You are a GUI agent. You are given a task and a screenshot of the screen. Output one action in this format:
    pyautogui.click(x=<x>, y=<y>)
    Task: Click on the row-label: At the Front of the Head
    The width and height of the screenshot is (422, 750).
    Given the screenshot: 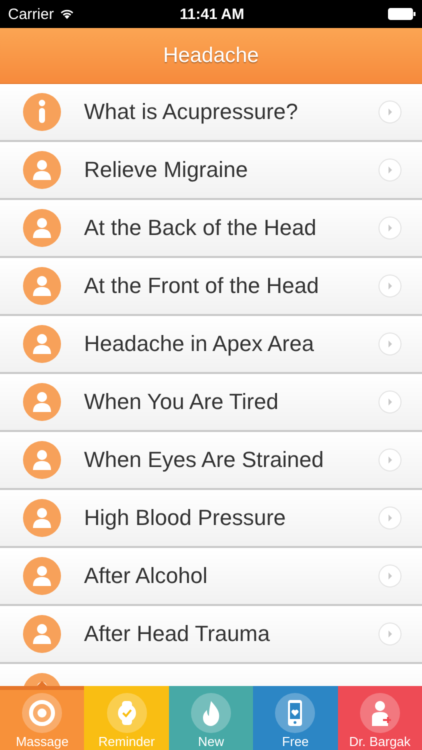 What is the action you would take?
    pyautogui.click(x=202, y=286)
    